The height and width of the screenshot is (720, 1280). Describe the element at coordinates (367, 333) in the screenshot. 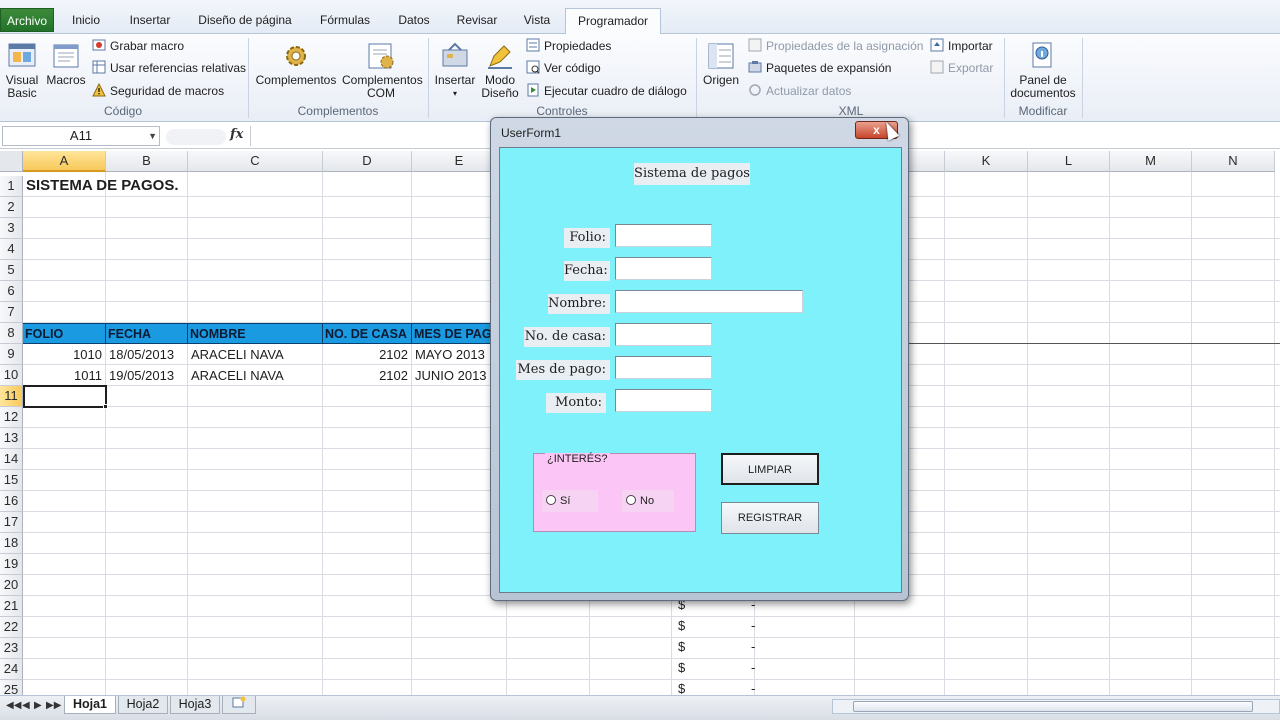

I see `header-no-casa: NO. DE CASA` at that location.